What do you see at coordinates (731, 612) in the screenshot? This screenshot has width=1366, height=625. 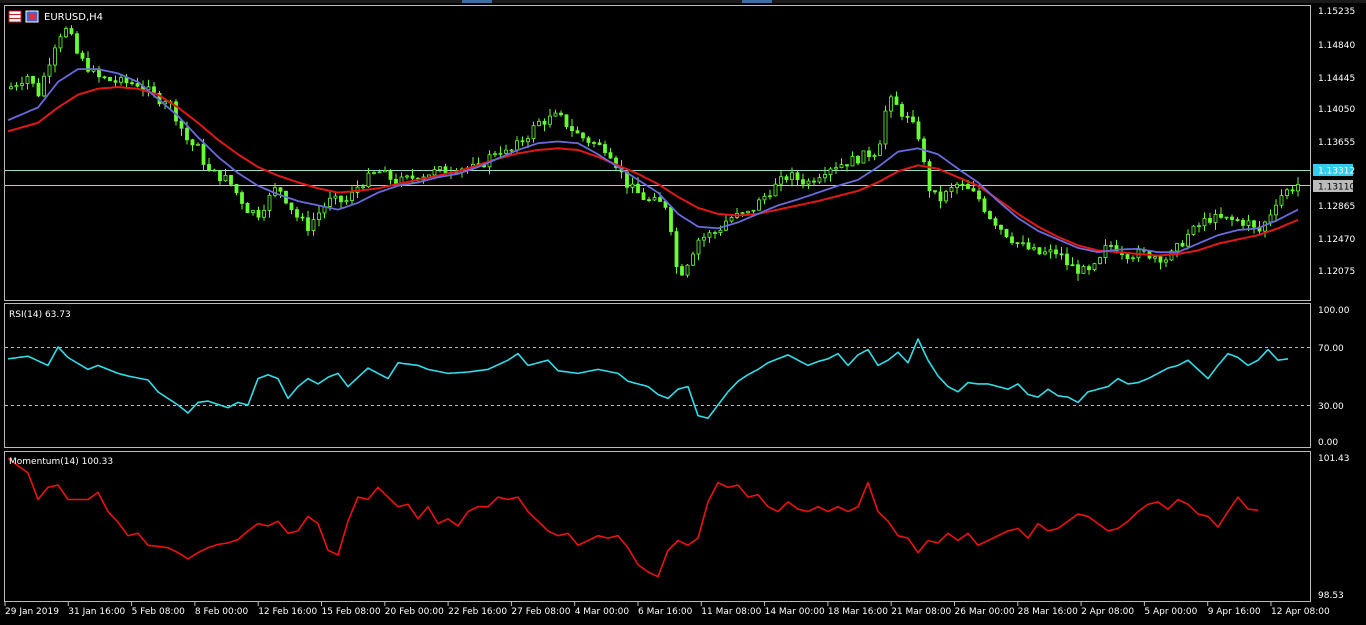 I see `time-tick-label: 11 Mar 08:00` at bounding box center [731, 612].